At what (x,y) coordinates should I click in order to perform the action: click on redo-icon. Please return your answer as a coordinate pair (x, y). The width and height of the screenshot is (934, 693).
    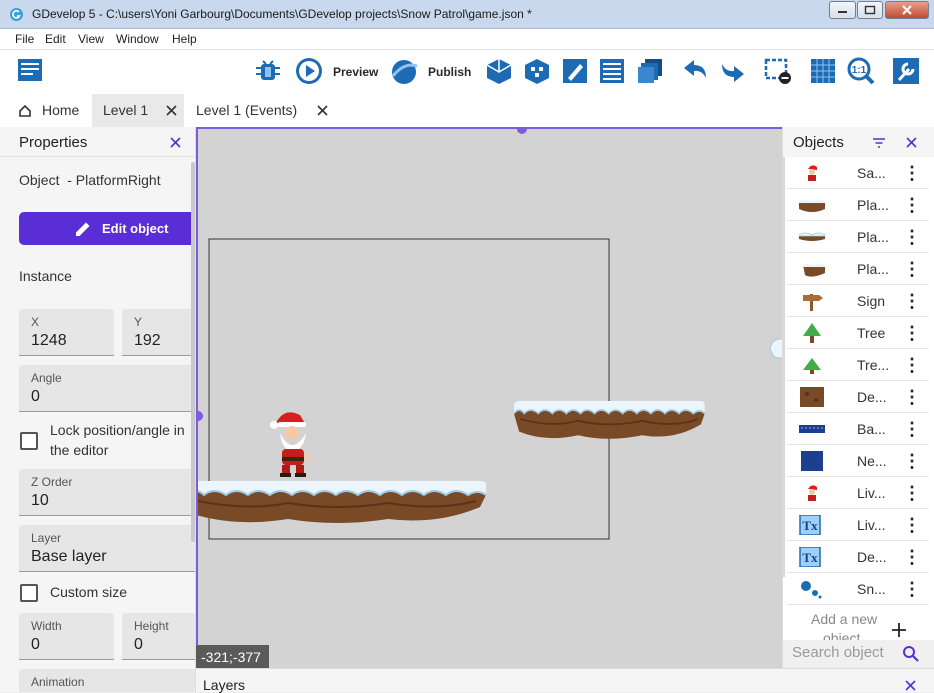
    Looking at the image, I should click on (733, 71).